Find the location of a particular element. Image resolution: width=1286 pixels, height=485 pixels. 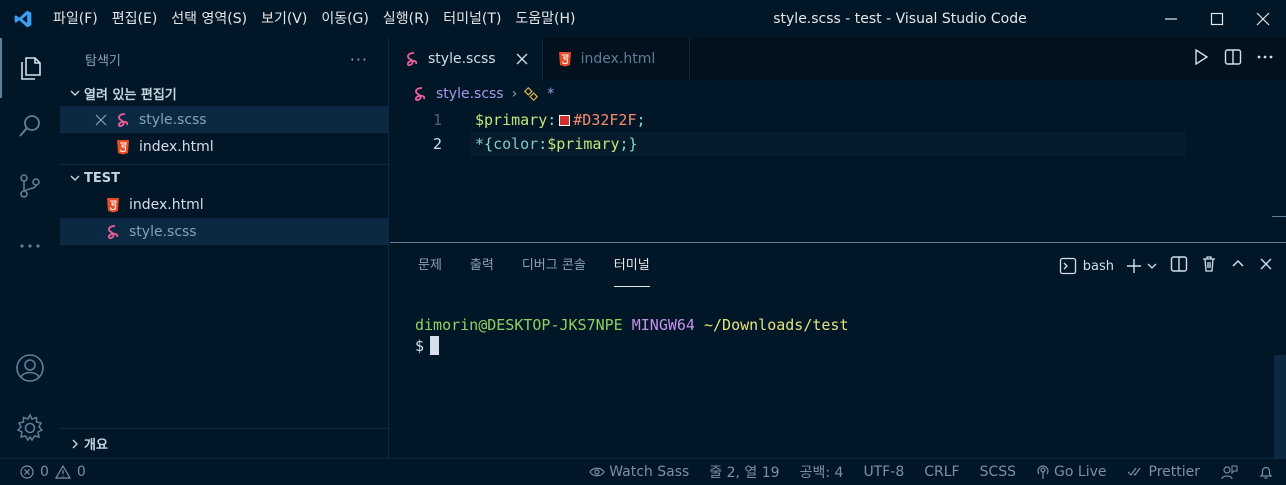

tab-output: 출력 is located at coordinates (482, 266).